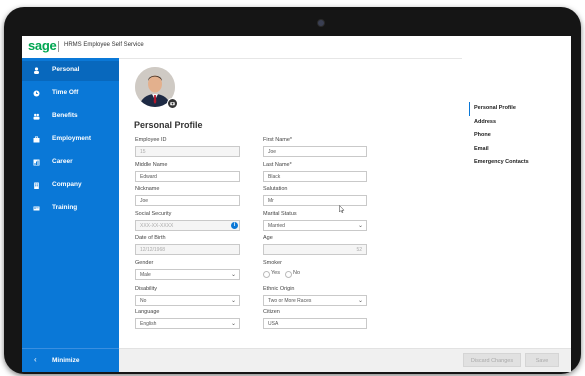  Describe the element at coordinates (277, 165) in the screenshot. I see `last-name-label: Last Name*` at that location.